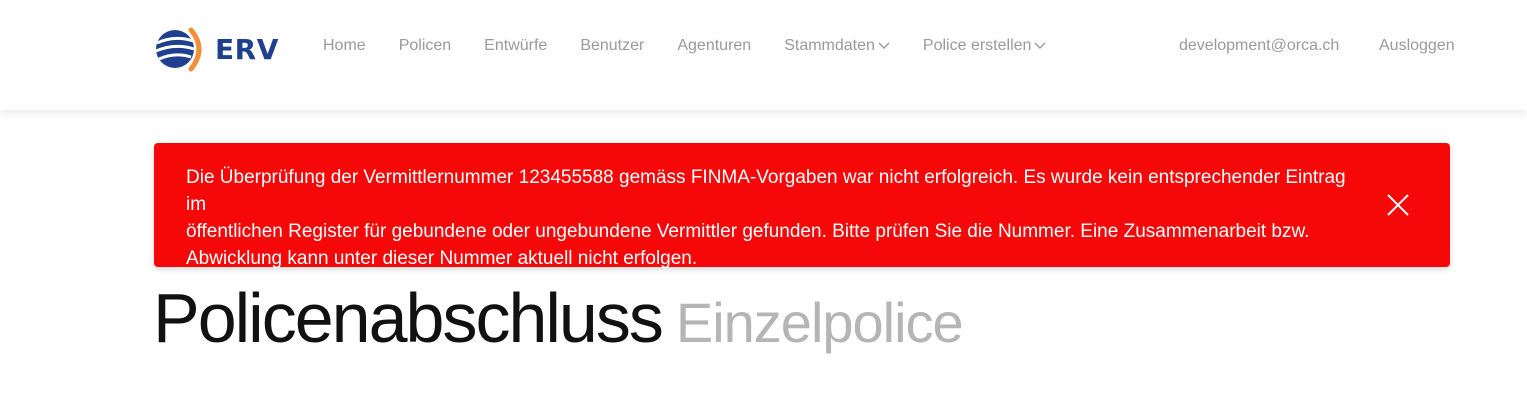 This screenshot has height=406, width=1527. I want to click on user-email: development@orca.ch, so click(1259, 45).